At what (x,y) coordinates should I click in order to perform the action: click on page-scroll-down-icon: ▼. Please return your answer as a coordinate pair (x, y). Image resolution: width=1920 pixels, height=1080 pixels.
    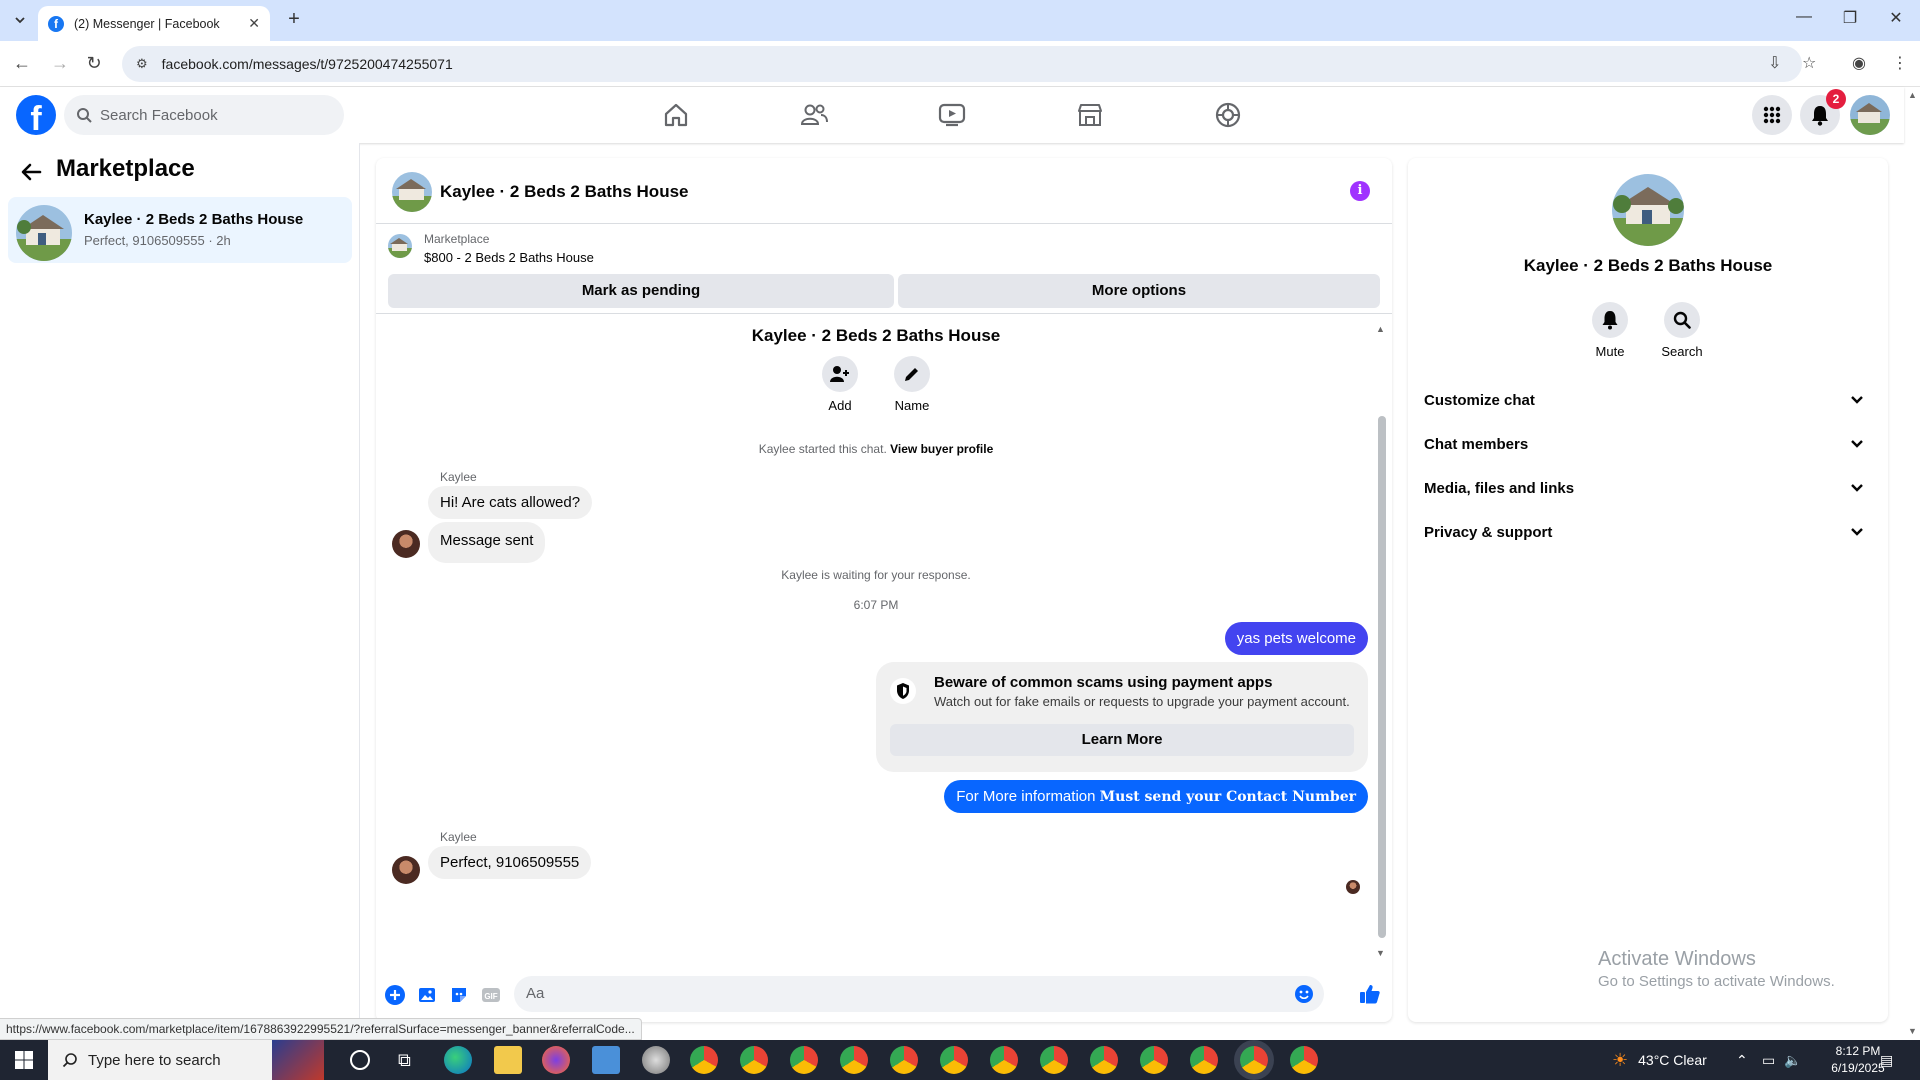
    Looking at the image, I should click on (1912, 1031).